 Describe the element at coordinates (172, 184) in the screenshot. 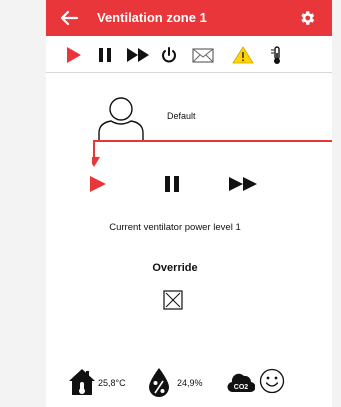

I see `pause-button` at that location.